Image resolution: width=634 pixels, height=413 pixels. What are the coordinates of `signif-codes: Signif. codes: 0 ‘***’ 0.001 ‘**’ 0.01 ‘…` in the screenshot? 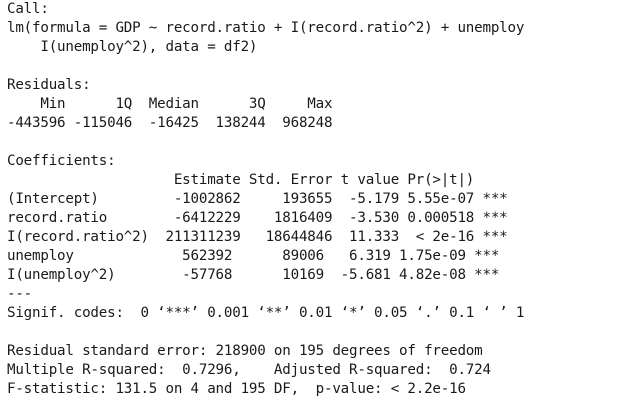 It's located at (266, 313).